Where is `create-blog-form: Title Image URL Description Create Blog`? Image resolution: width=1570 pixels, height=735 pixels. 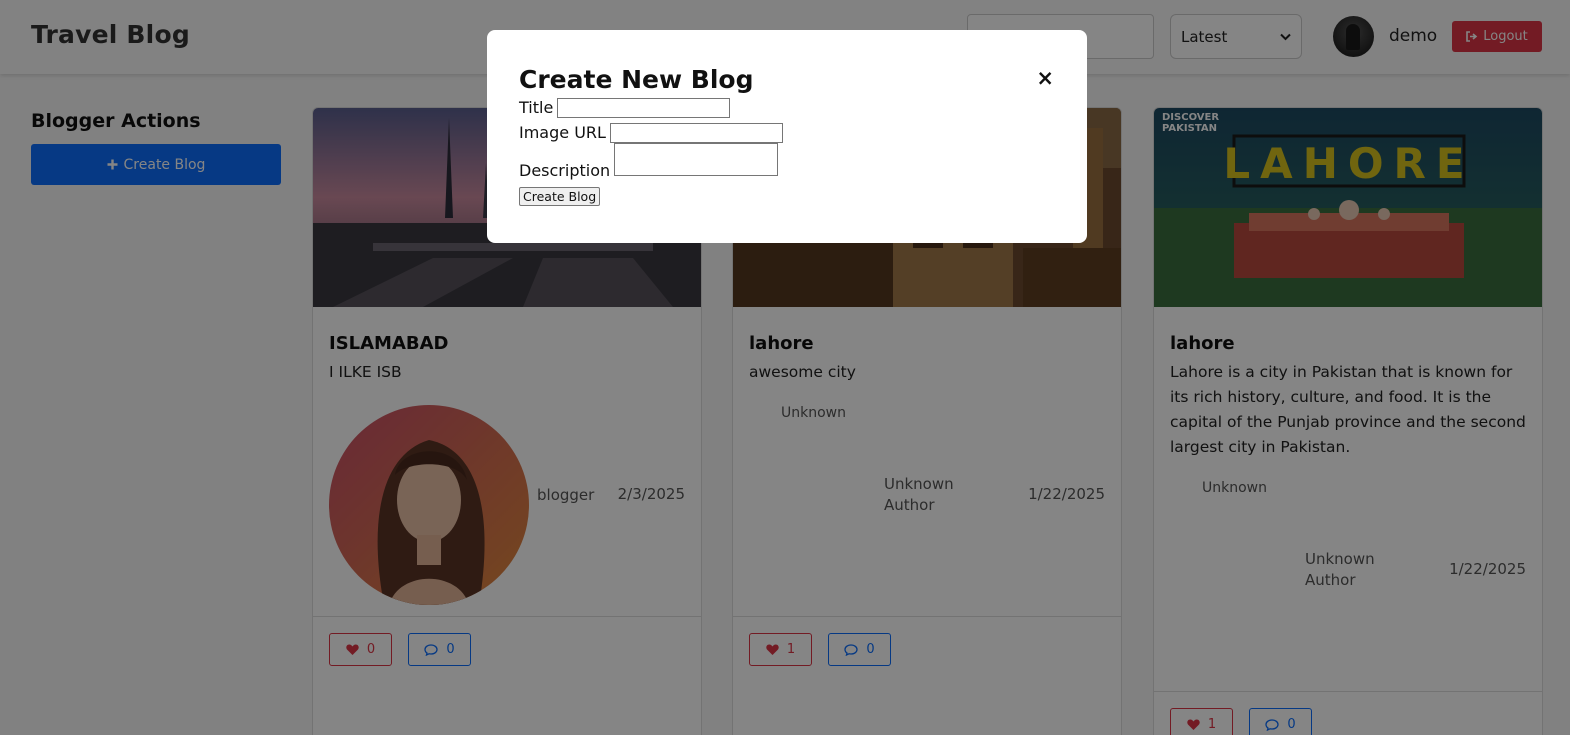 create-blog-form: Title Image URL Description Create Blog is located at coordinates (787, 151).